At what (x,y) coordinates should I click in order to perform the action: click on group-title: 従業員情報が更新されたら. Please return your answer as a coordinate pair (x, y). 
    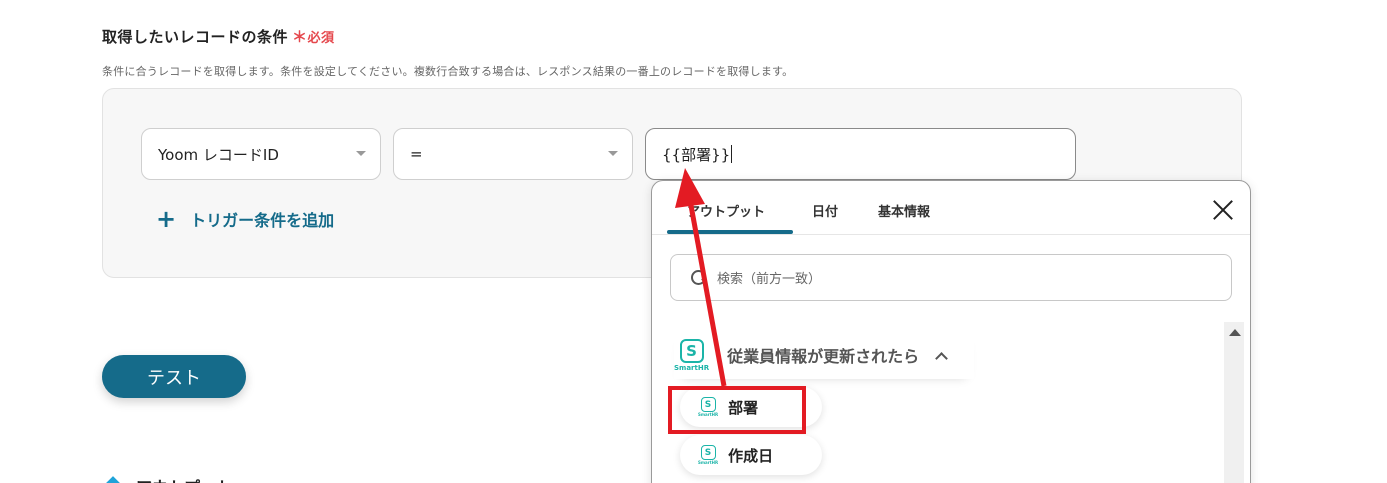
    Looking at the image, I should click on (823, 356).